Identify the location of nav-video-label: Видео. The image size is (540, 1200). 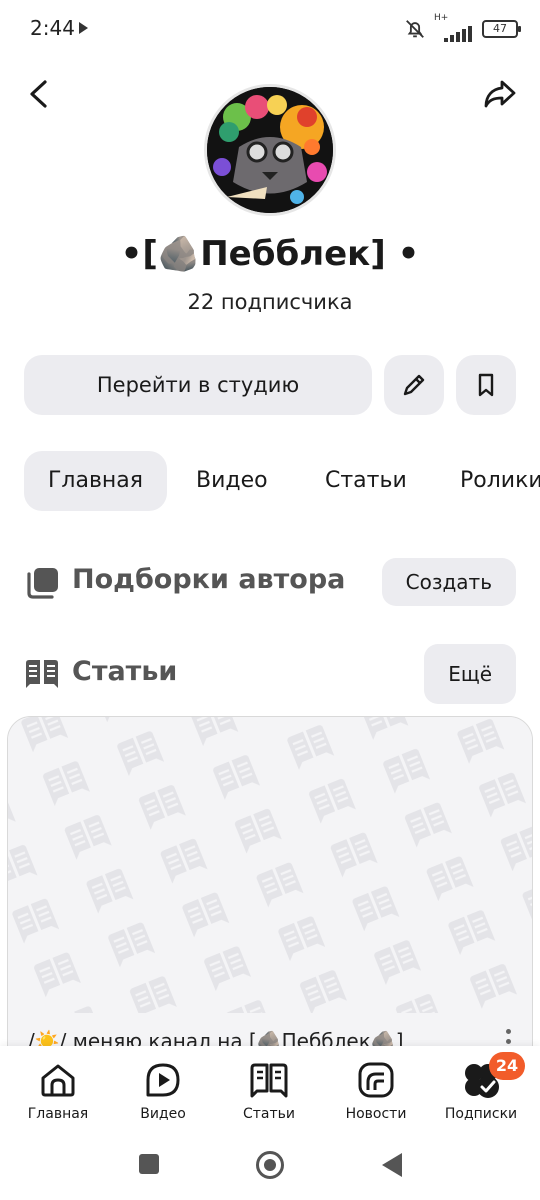
(163, 1114).